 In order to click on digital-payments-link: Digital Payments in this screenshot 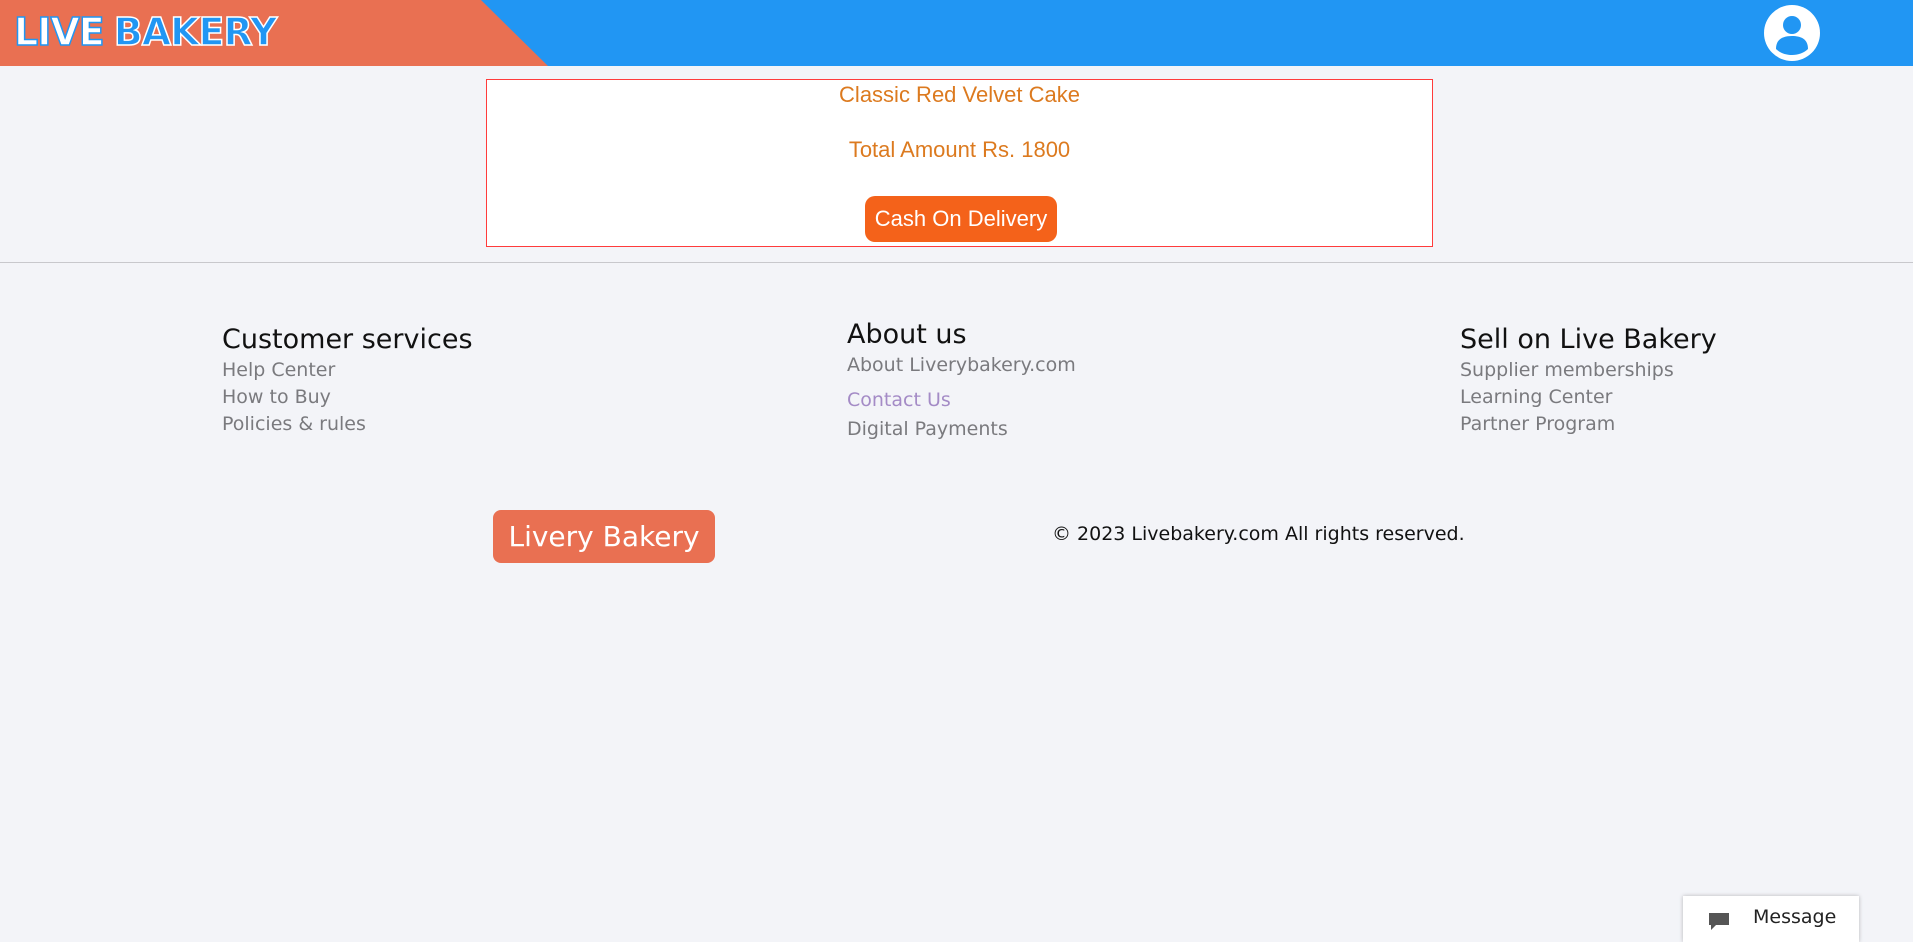, I will do `click(961, 429)`.